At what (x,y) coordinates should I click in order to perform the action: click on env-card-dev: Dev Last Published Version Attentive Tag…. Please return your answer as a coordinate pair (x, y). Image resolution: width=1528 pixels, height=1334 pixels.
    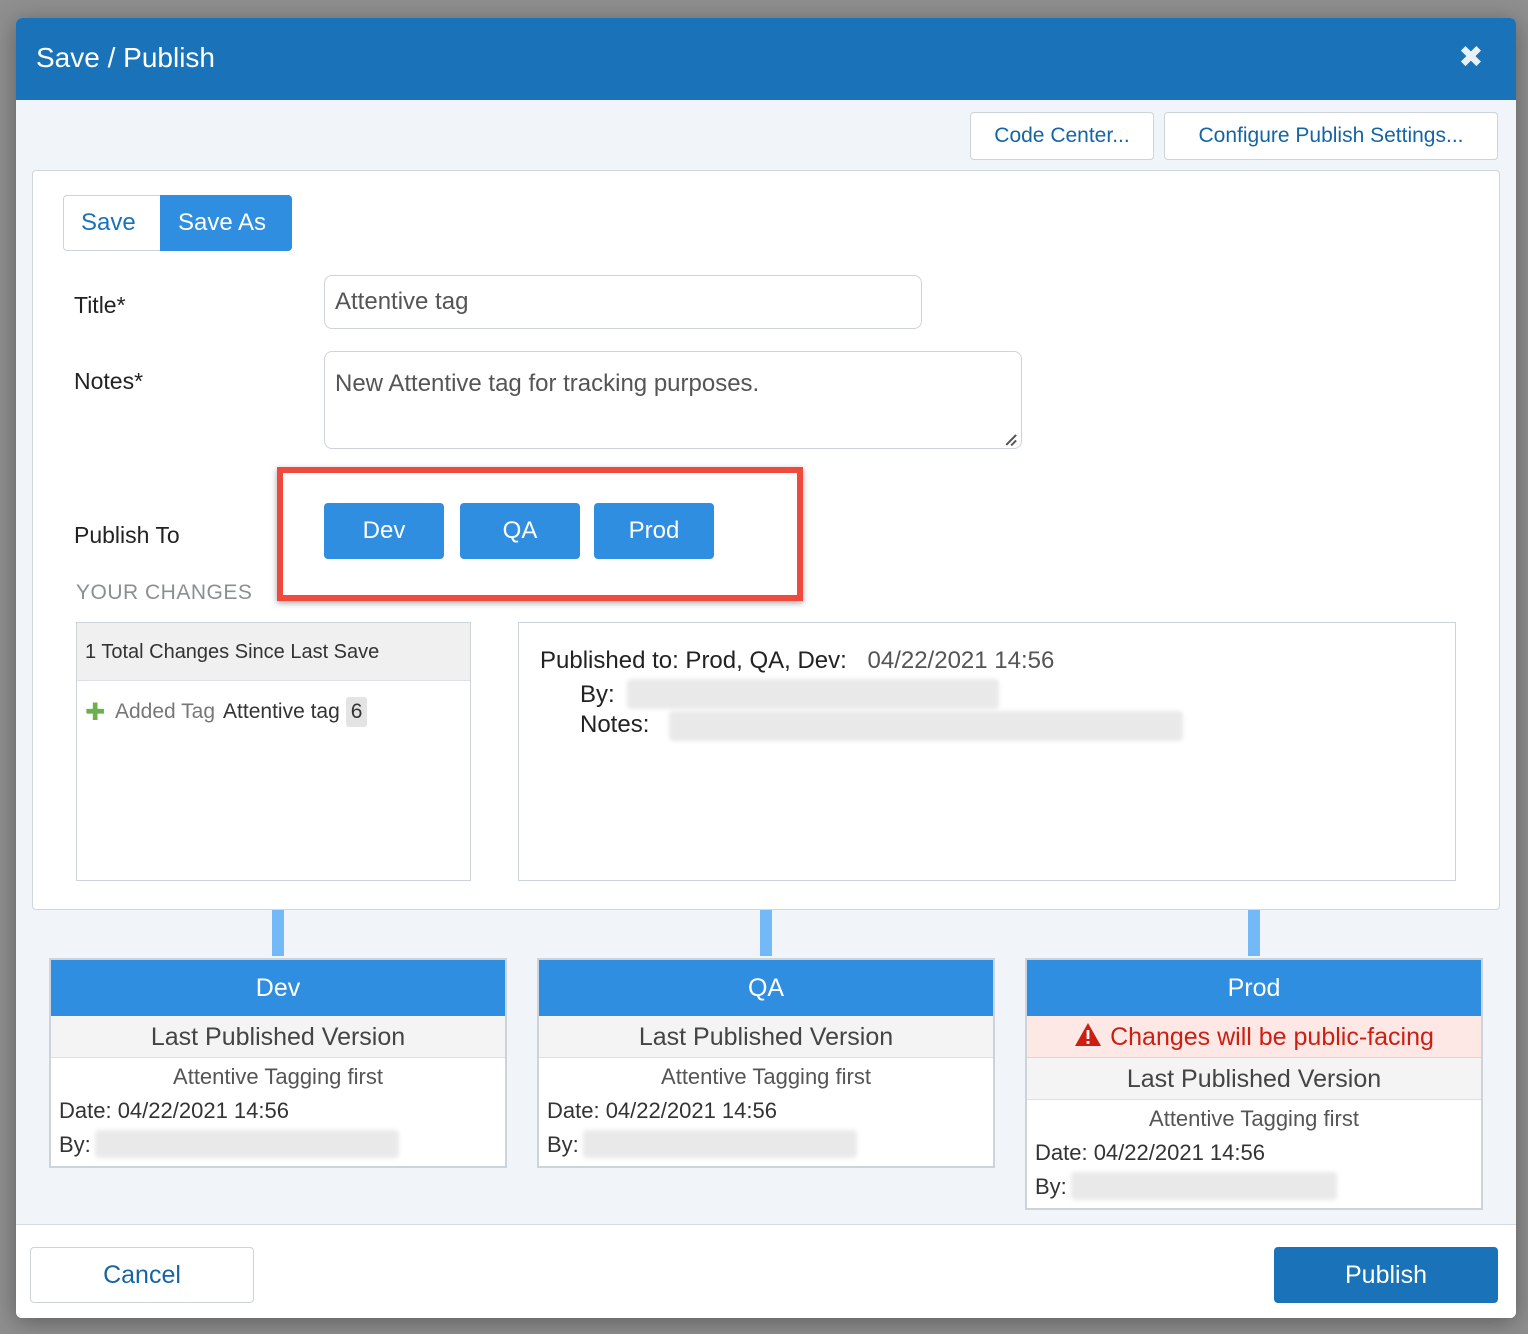
    Looking at the image, I should click on (278, 1063).